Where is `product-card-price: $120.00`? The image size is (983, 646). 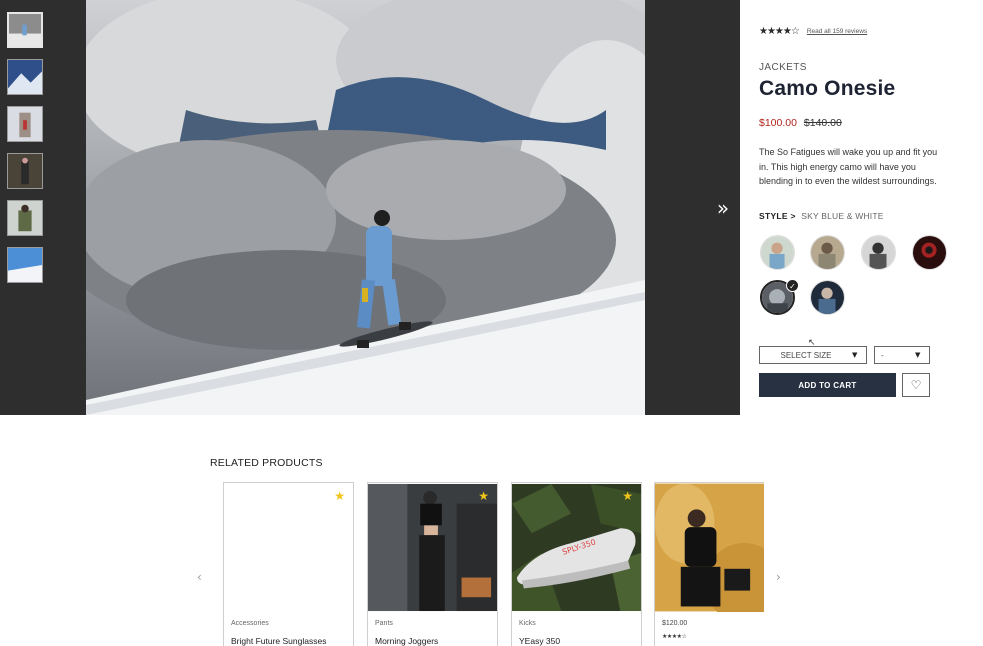 product-card-price: $120.00 is located at coordinates (675, 623).